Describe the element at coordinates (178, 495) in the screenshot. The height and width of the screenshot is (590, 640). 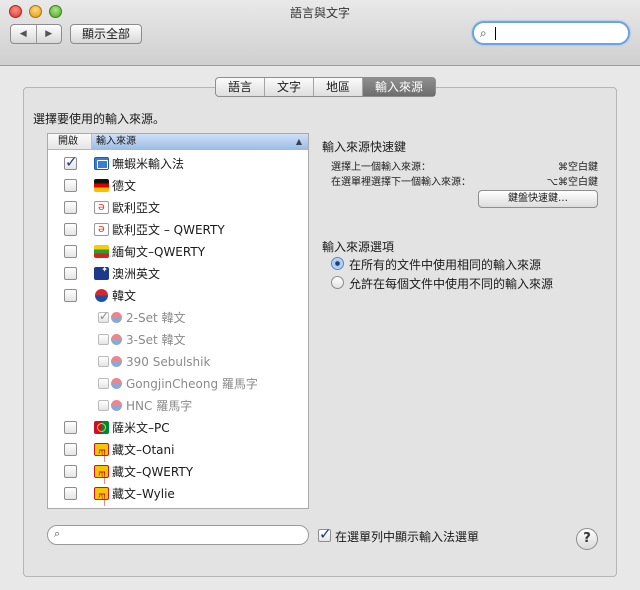
I see `list-item: 藏文–Wylie` at that location.